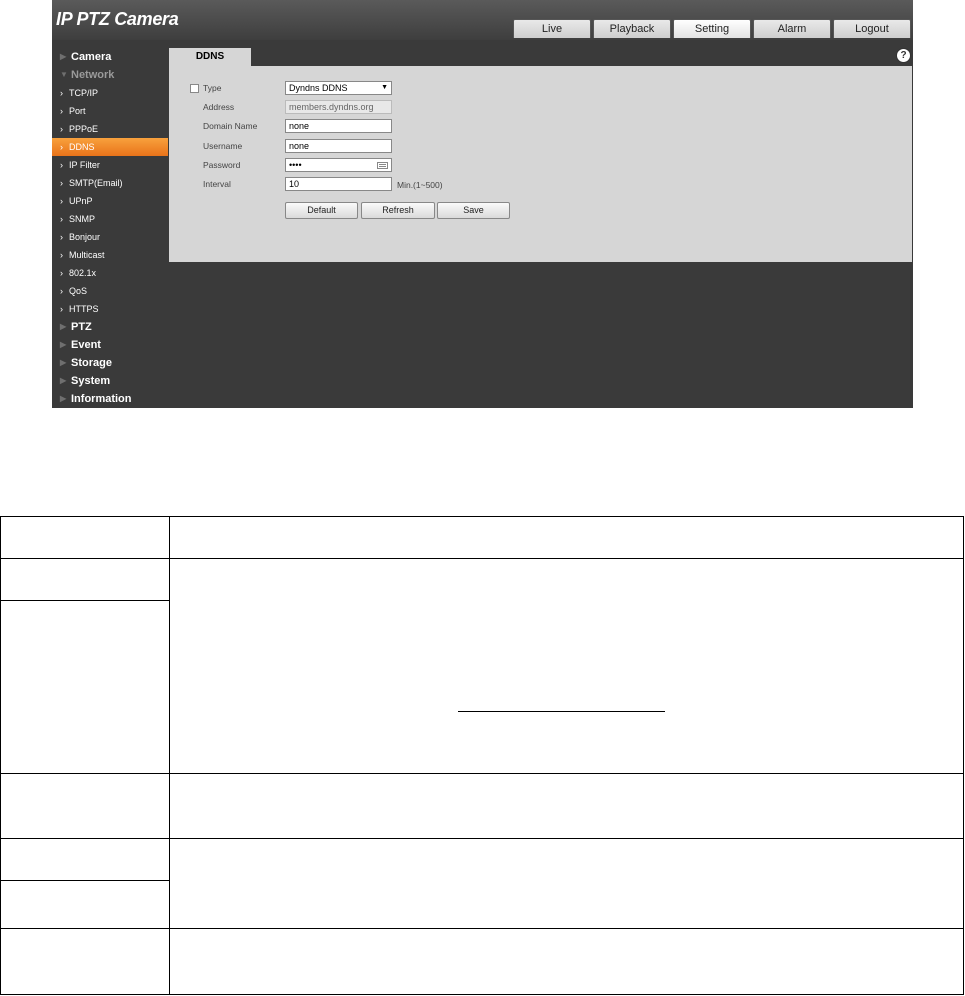 The width and height of the screenshot is (965, 996). Describe the element at coordinates (792, 28) in the screenshot. I see `tab-alarm: Alarm` at that location.